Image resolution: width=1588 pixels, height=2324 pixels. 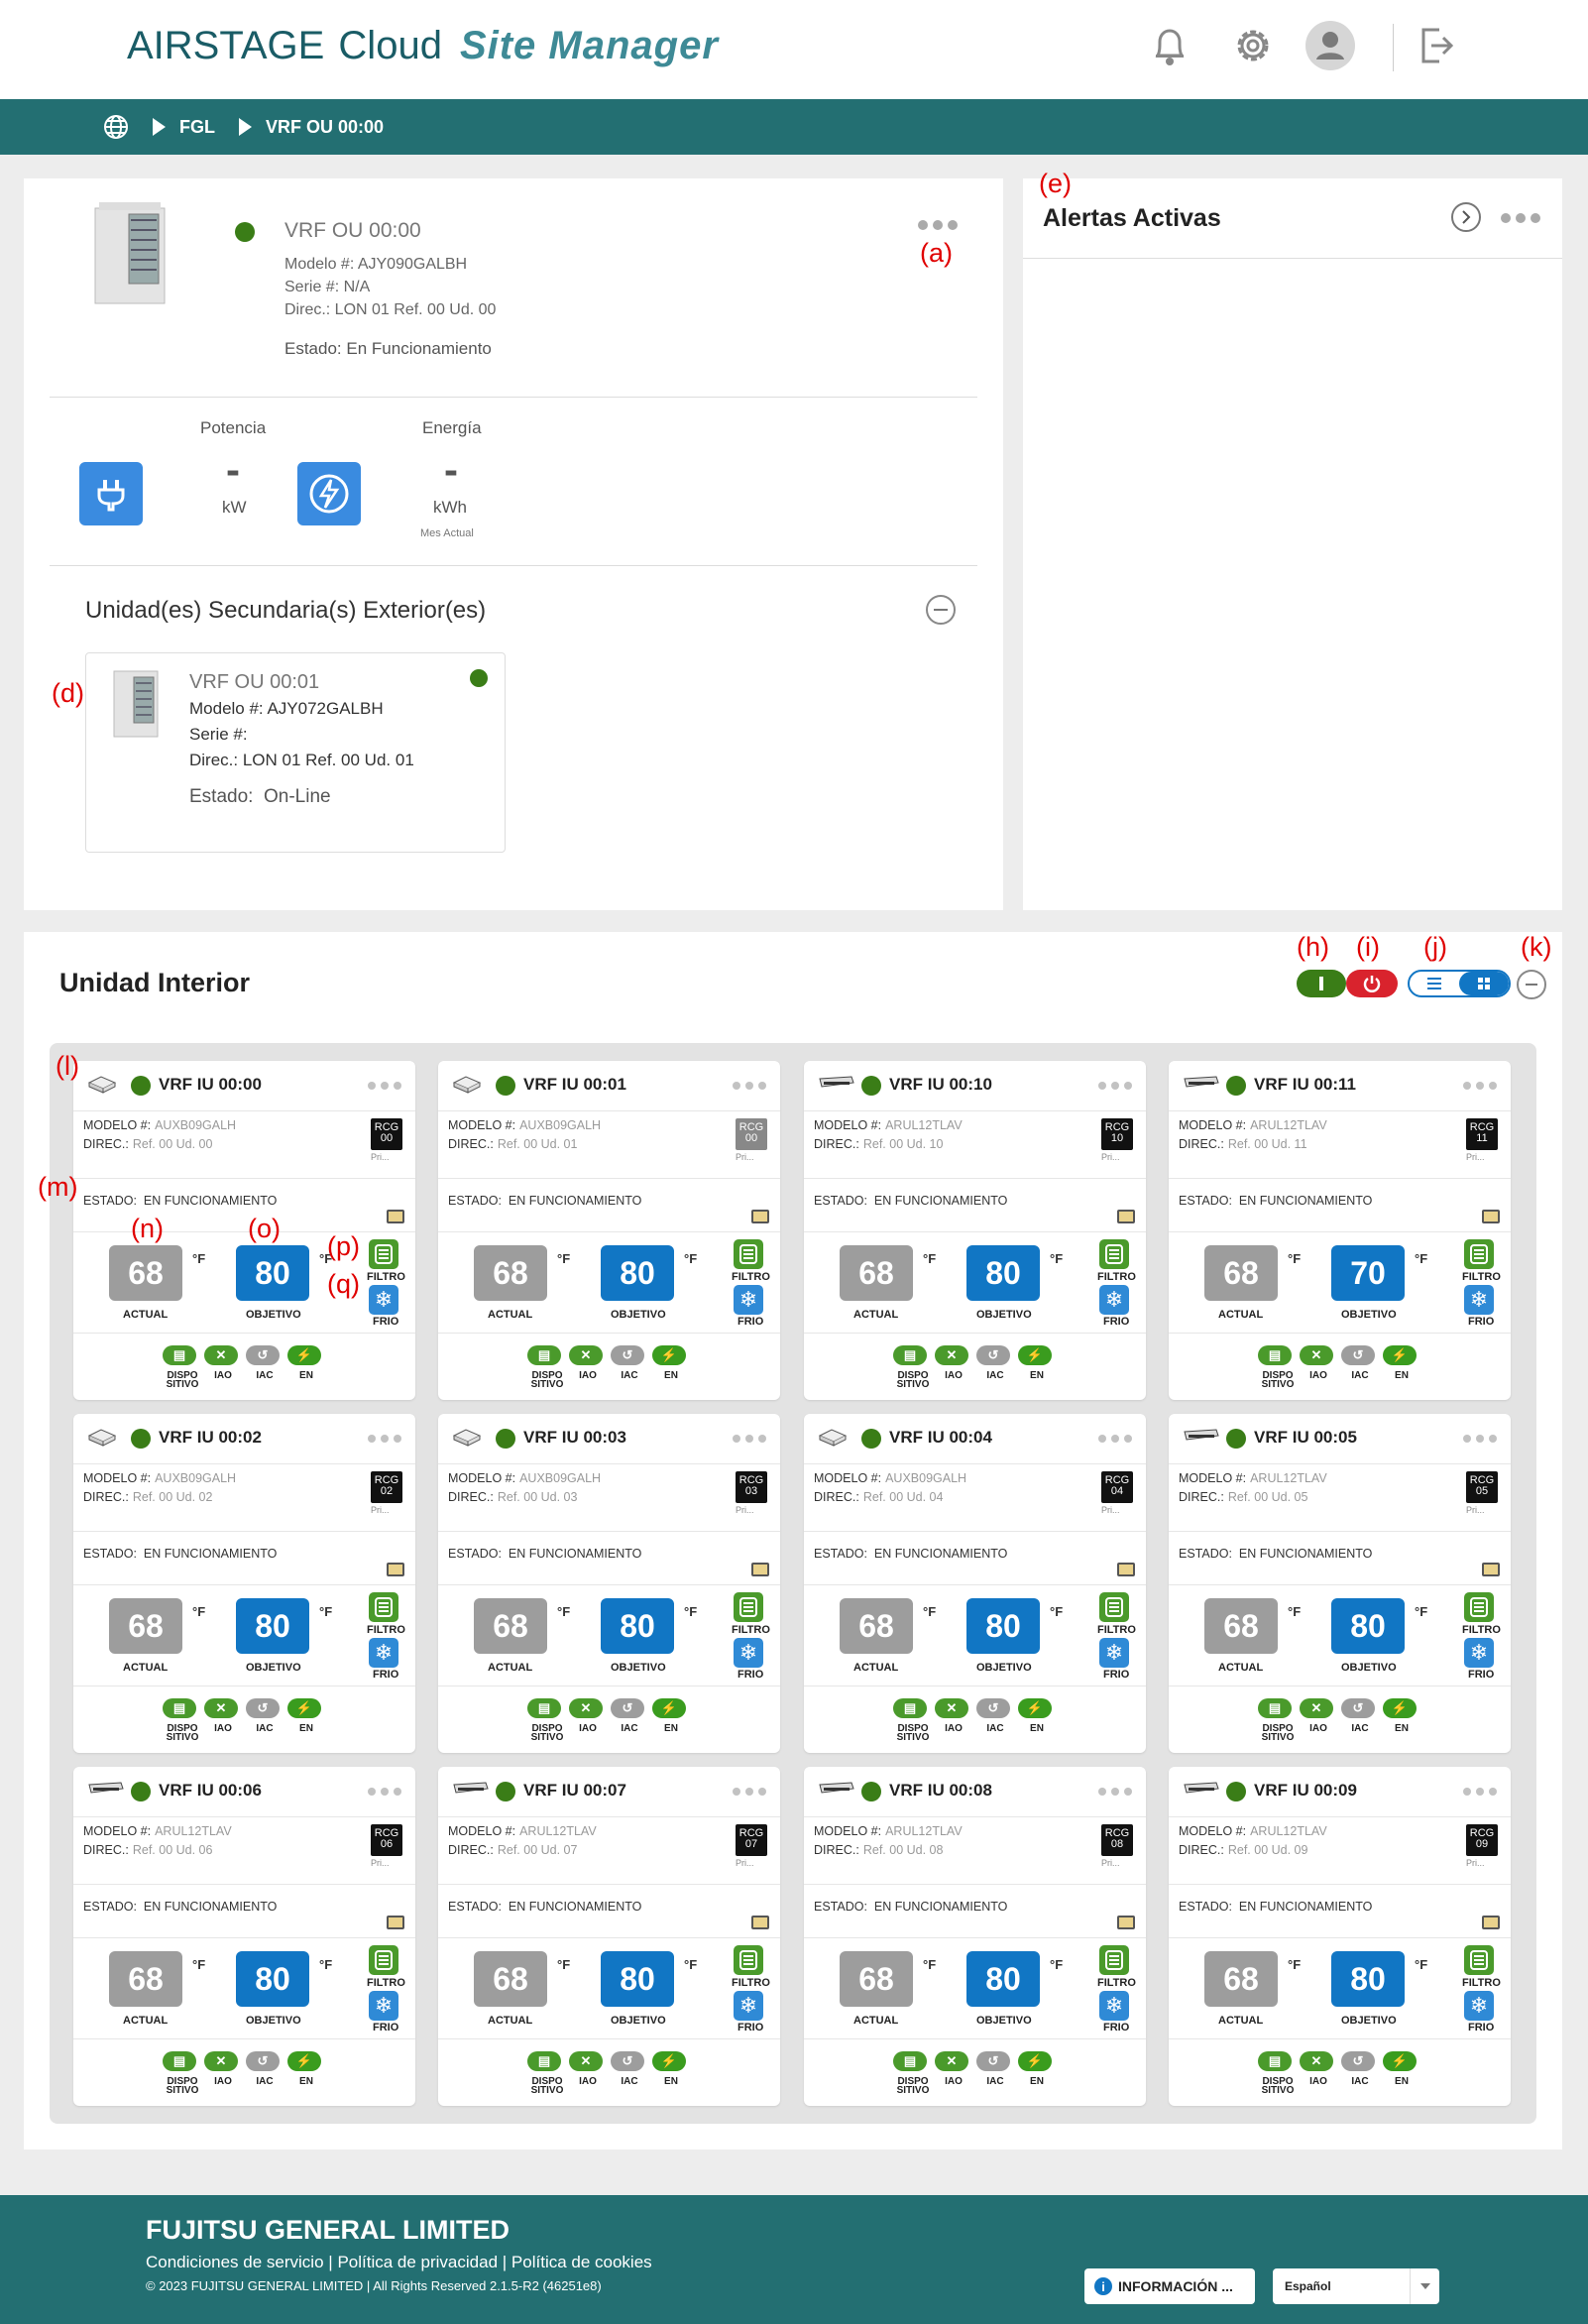 What do you see at coordinates (210, 1791) in the screenshot?
I see `unit-name: VRF IU 00:06` at bounding box center [210, 1791].